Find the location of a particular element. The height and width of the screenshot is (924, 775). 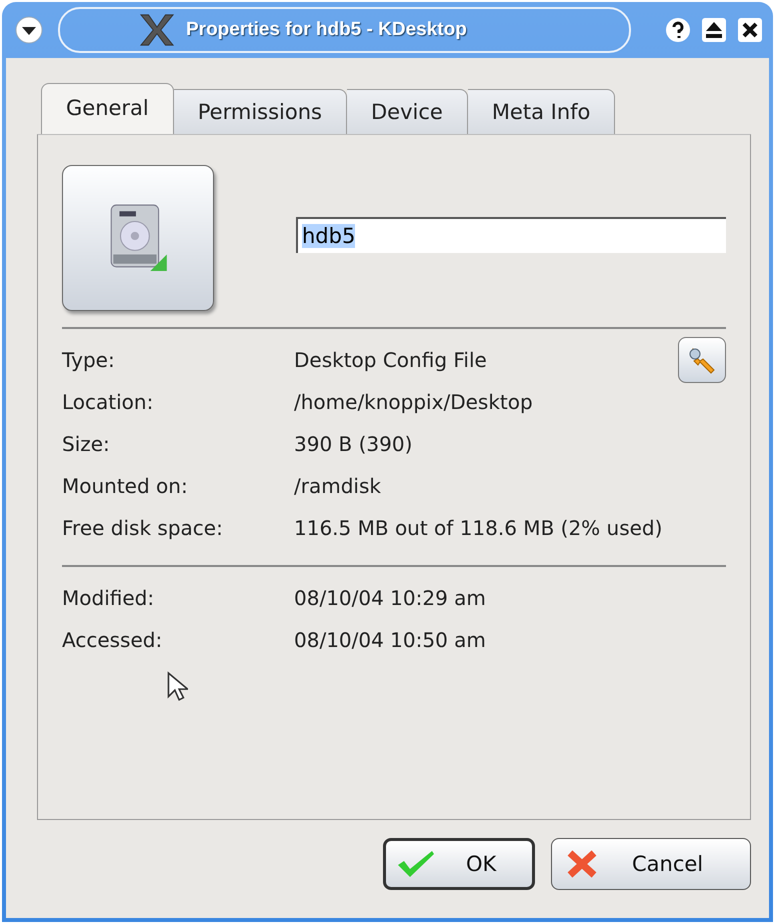

edit-type-button is located at coordinates (702, 360).